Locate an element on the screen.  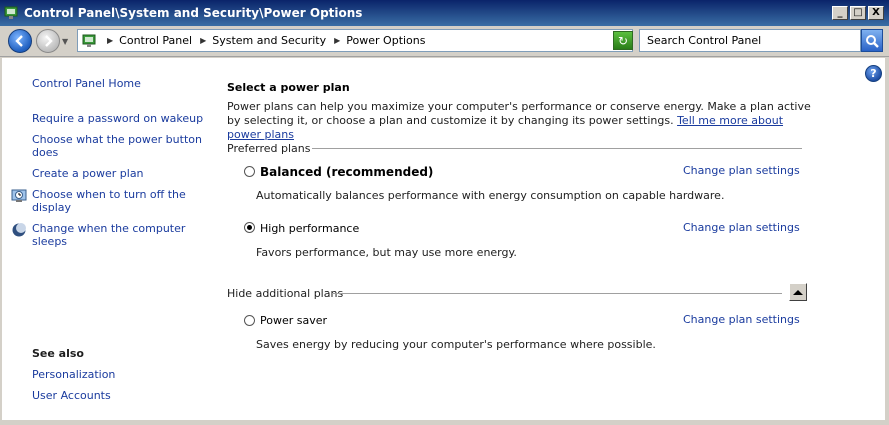
collapse-button is located at coordinates (798, 292).